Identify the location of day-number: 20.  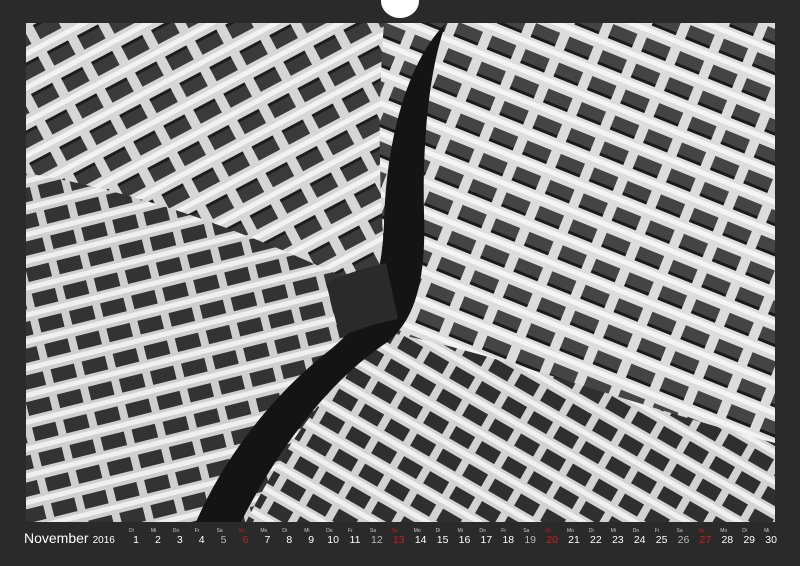
(552, 540).